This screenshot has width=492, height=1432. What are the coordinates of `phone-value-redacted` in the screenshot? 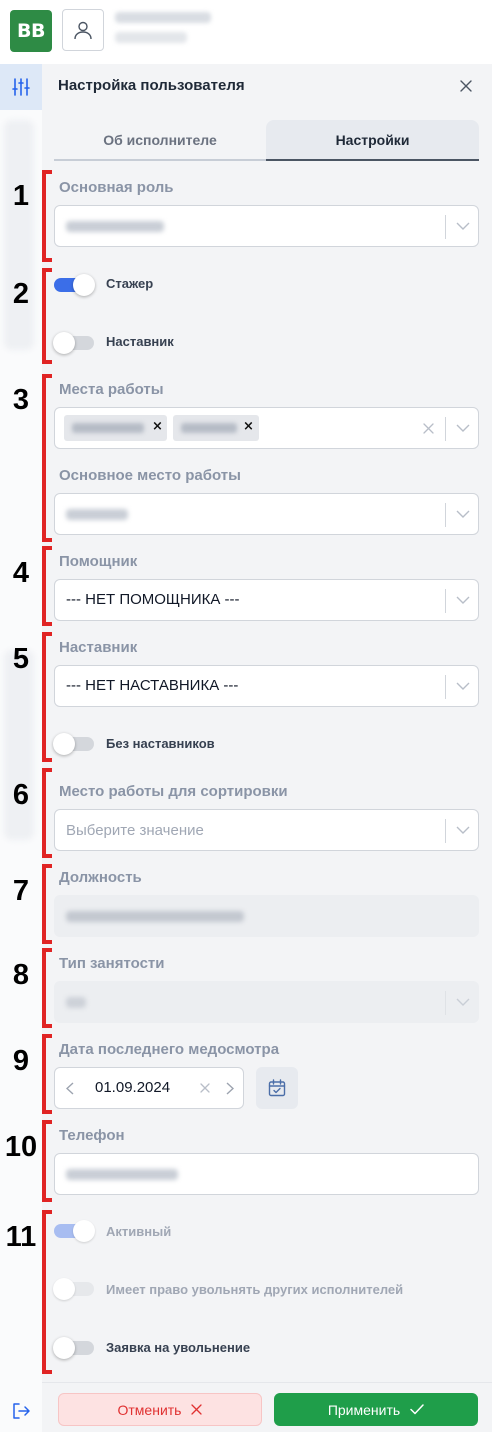 It's located at (122, 1174).